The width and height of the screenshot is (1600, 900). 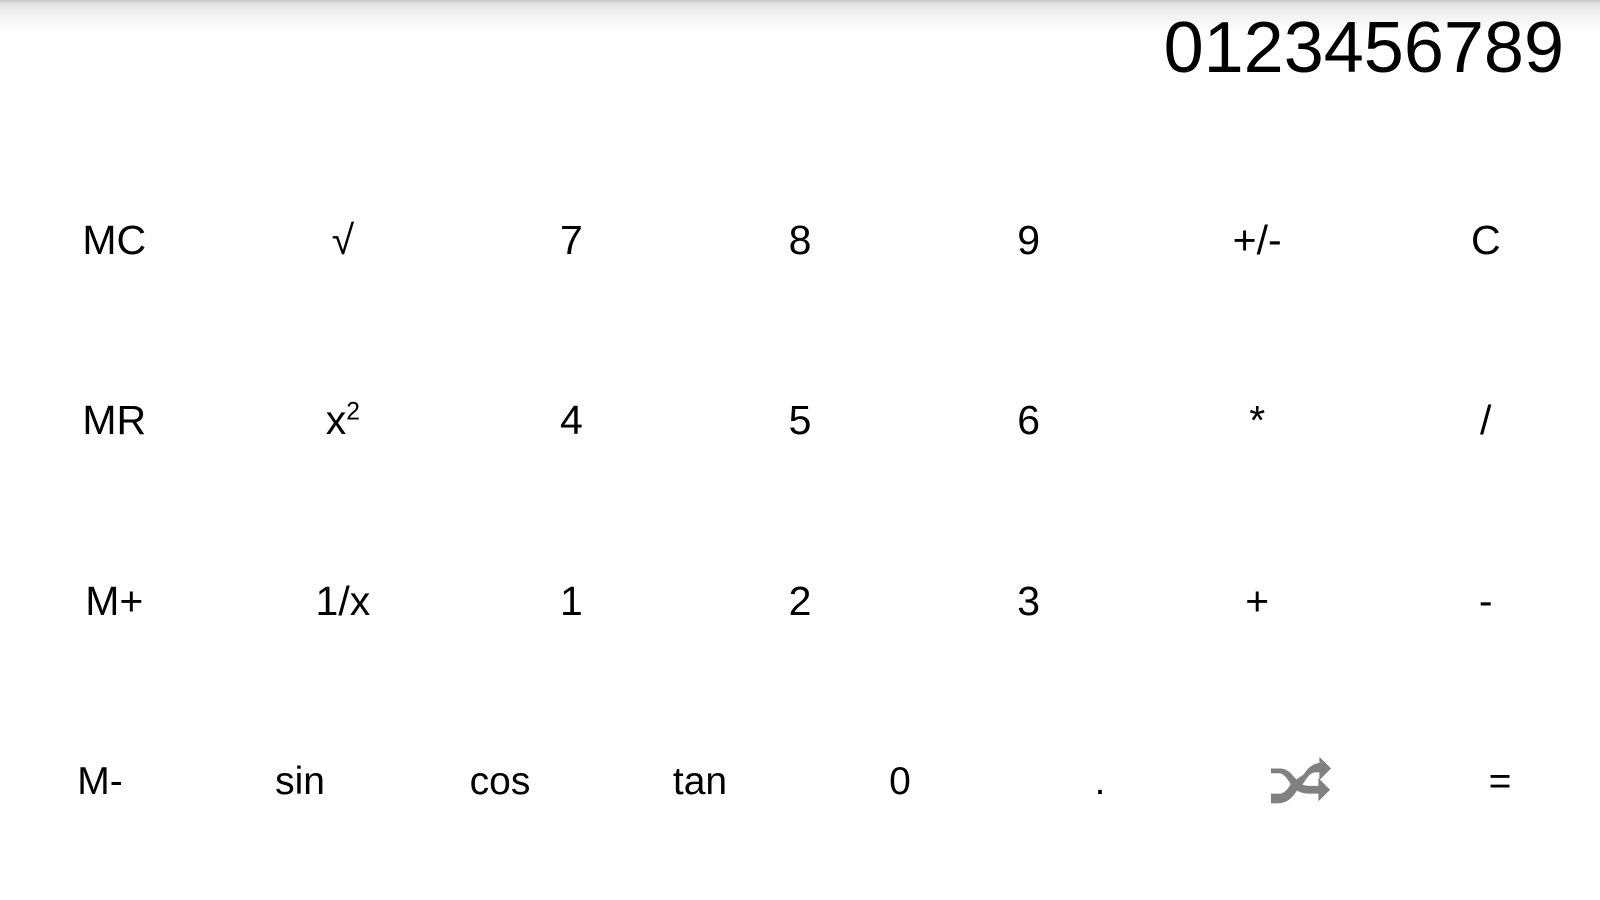 I want to click on key-label: 7, so click(x=571, y=239).